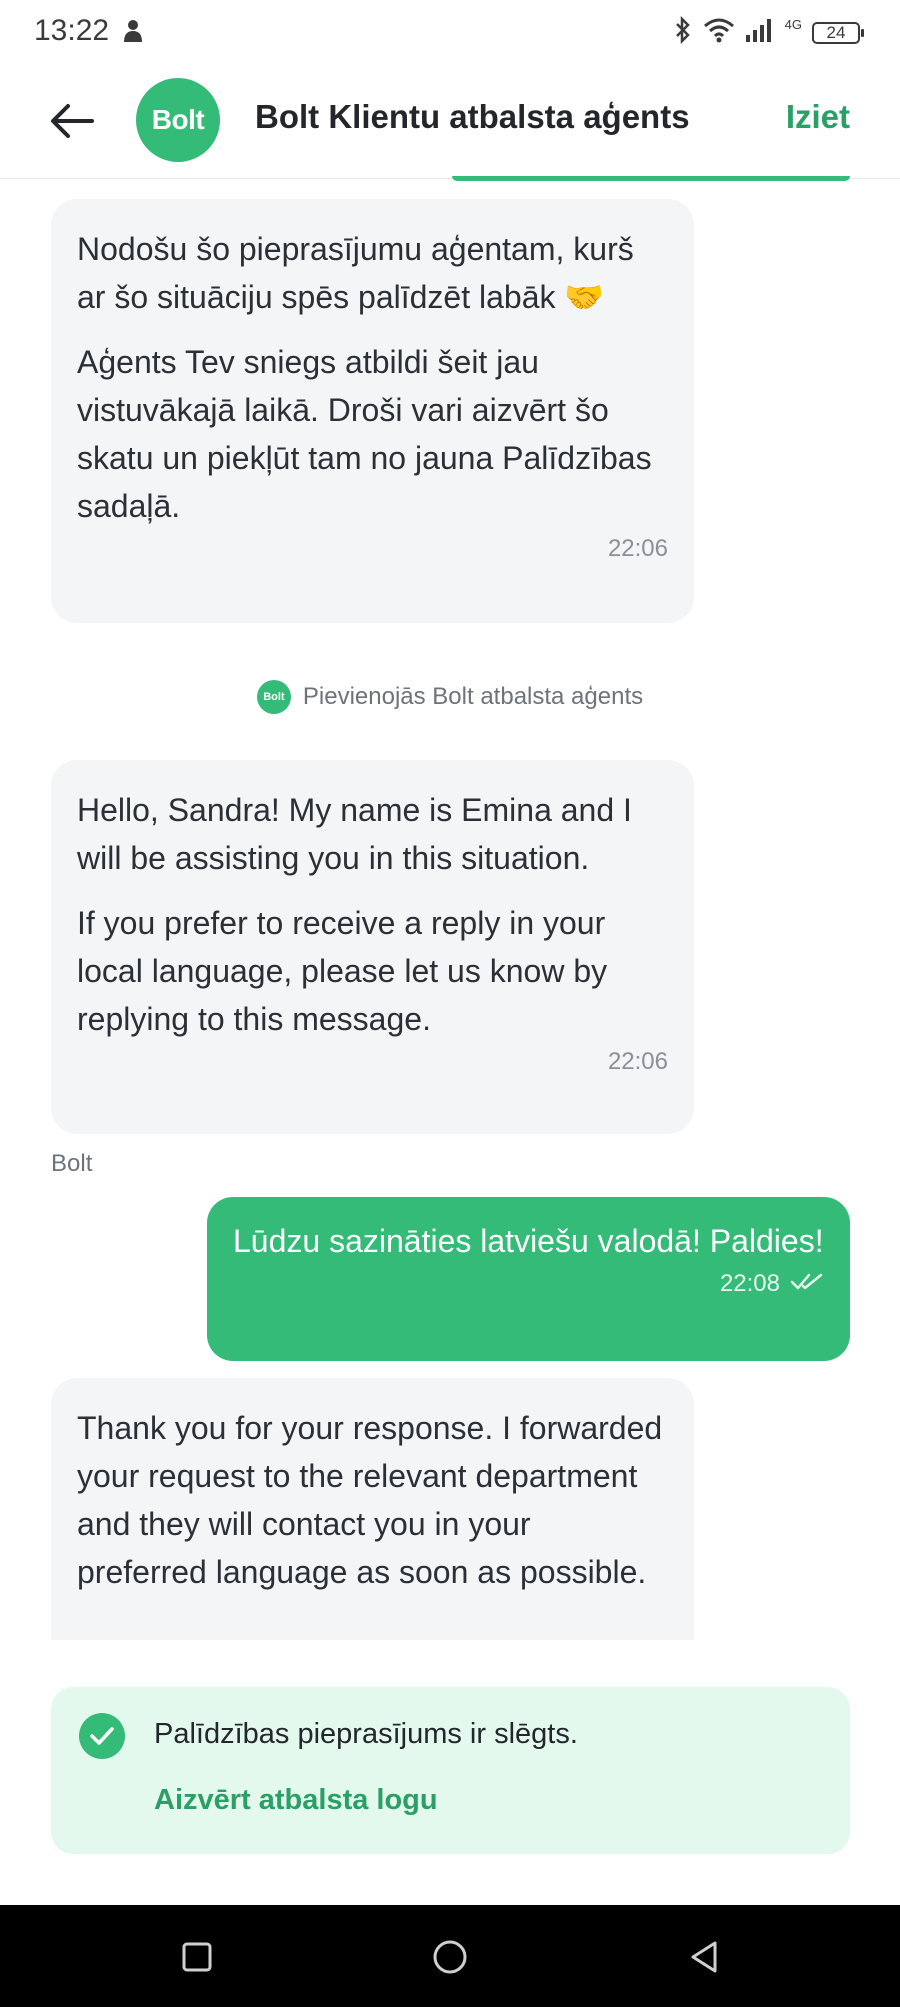 This screenshot has height=2007, width=900. Describe the element at coordinates (197, 1957) in the screenshot. I see `square-nav-icon` at that location.